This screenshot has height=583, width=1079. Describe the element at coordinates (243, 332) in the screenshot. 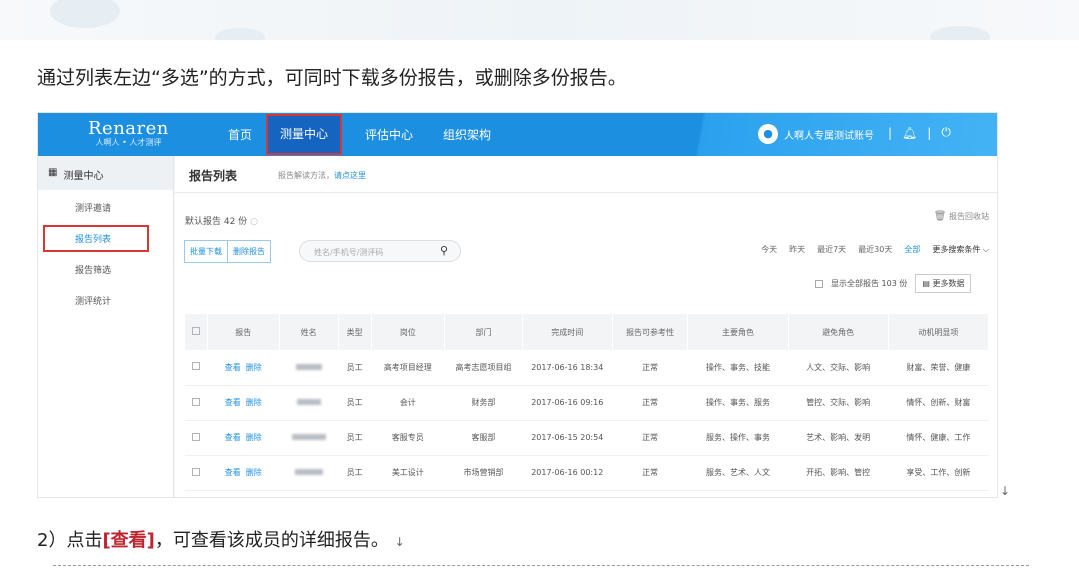

I see `col-report: 报告` at that location.